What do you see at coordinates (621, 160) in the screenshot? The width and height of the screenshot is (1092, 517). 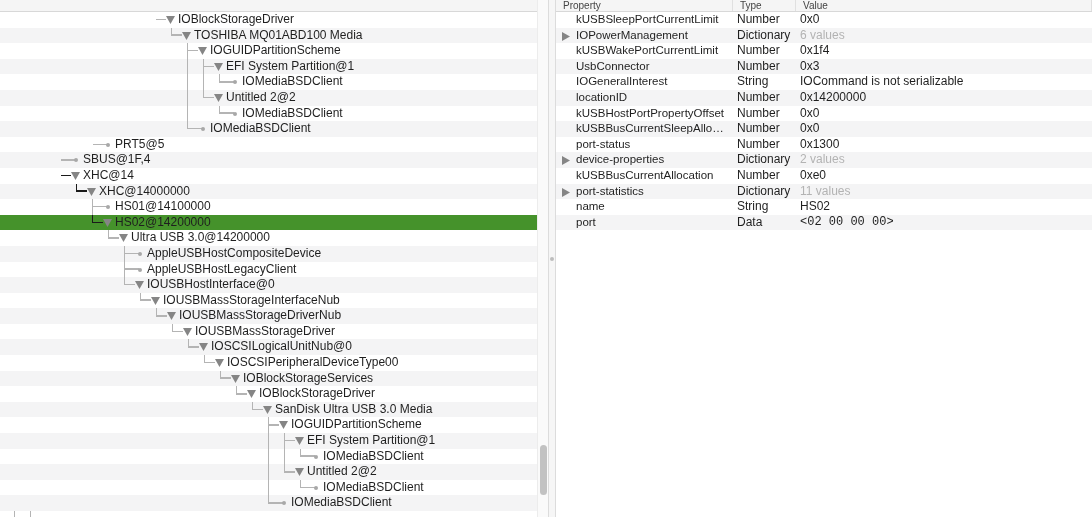 I see `property-name: device-properties` at bounding box center [621, 160].